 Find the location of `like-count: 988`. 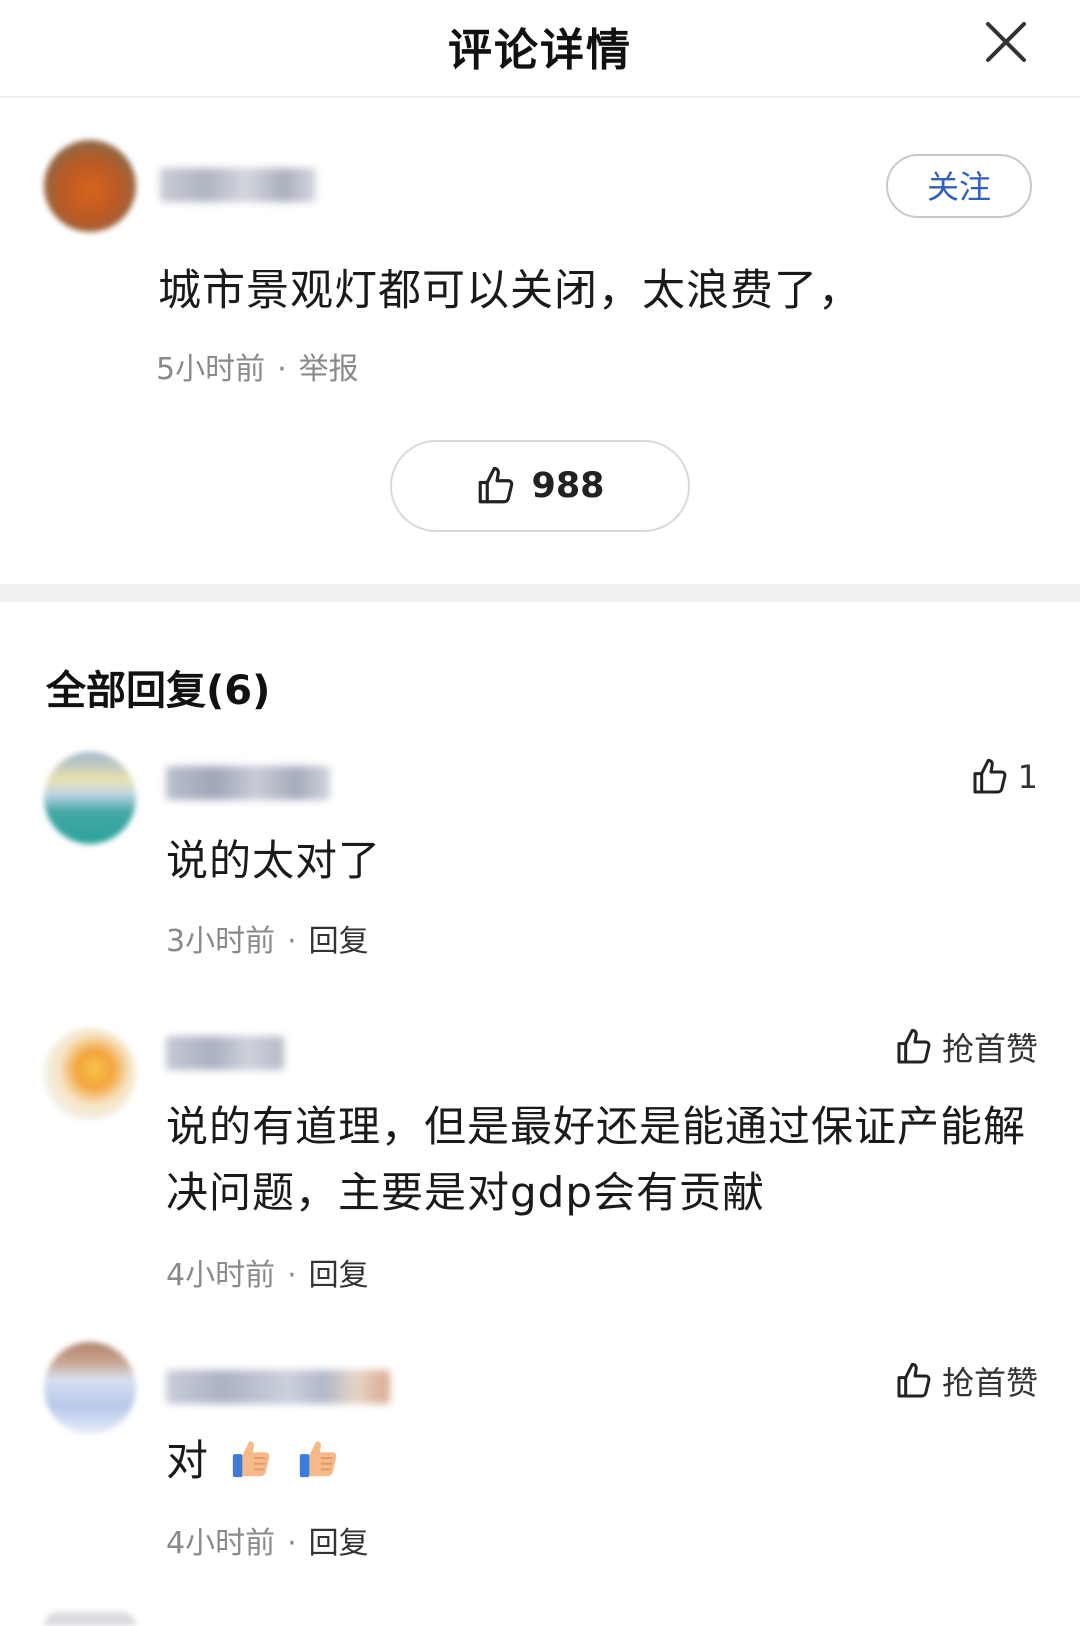

like-count: 988 is located at coordinates (568, 486).